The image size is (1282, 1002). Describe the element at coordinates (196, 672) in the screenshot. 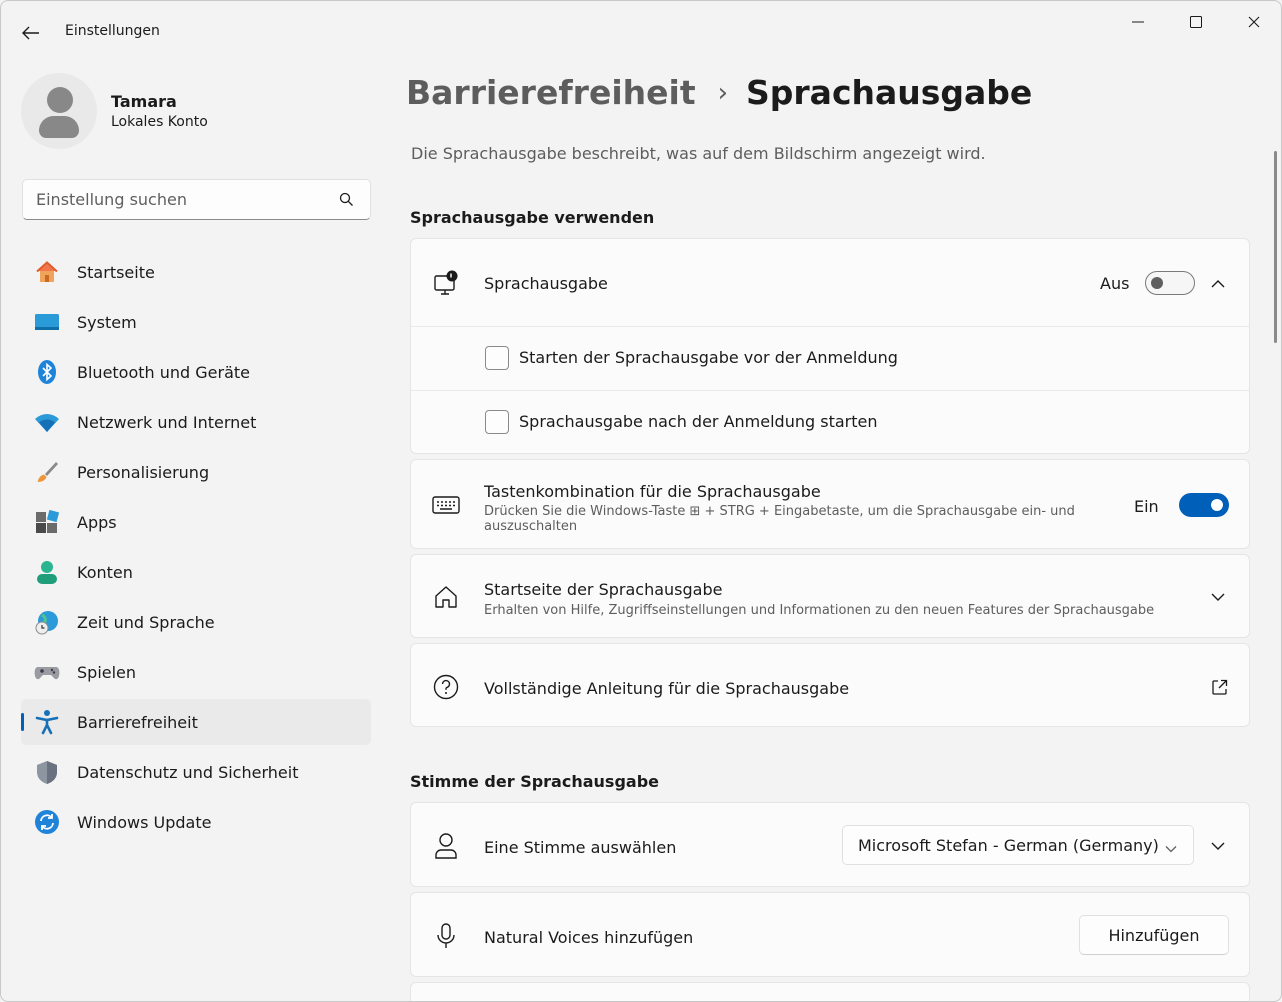

I see `sidebar-item-spielen: Spielen` at that location.